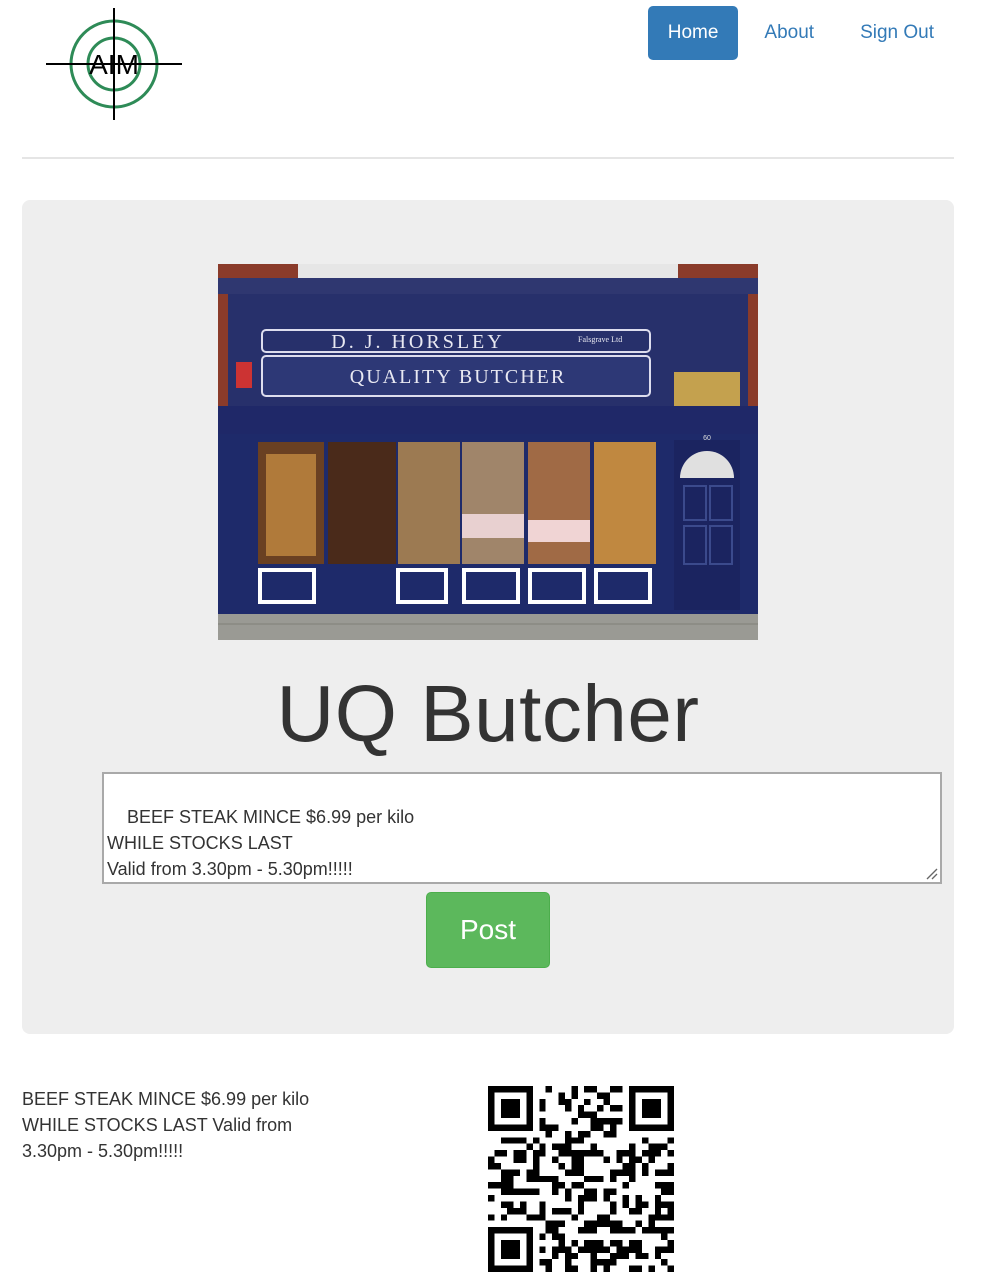 The width and height of the screenshot is (992, 1288). What do you see at coordinates (897, 33) in the screenshot?
I see `nav-sign-out: Sign Out` at bounding box center [897, 33].